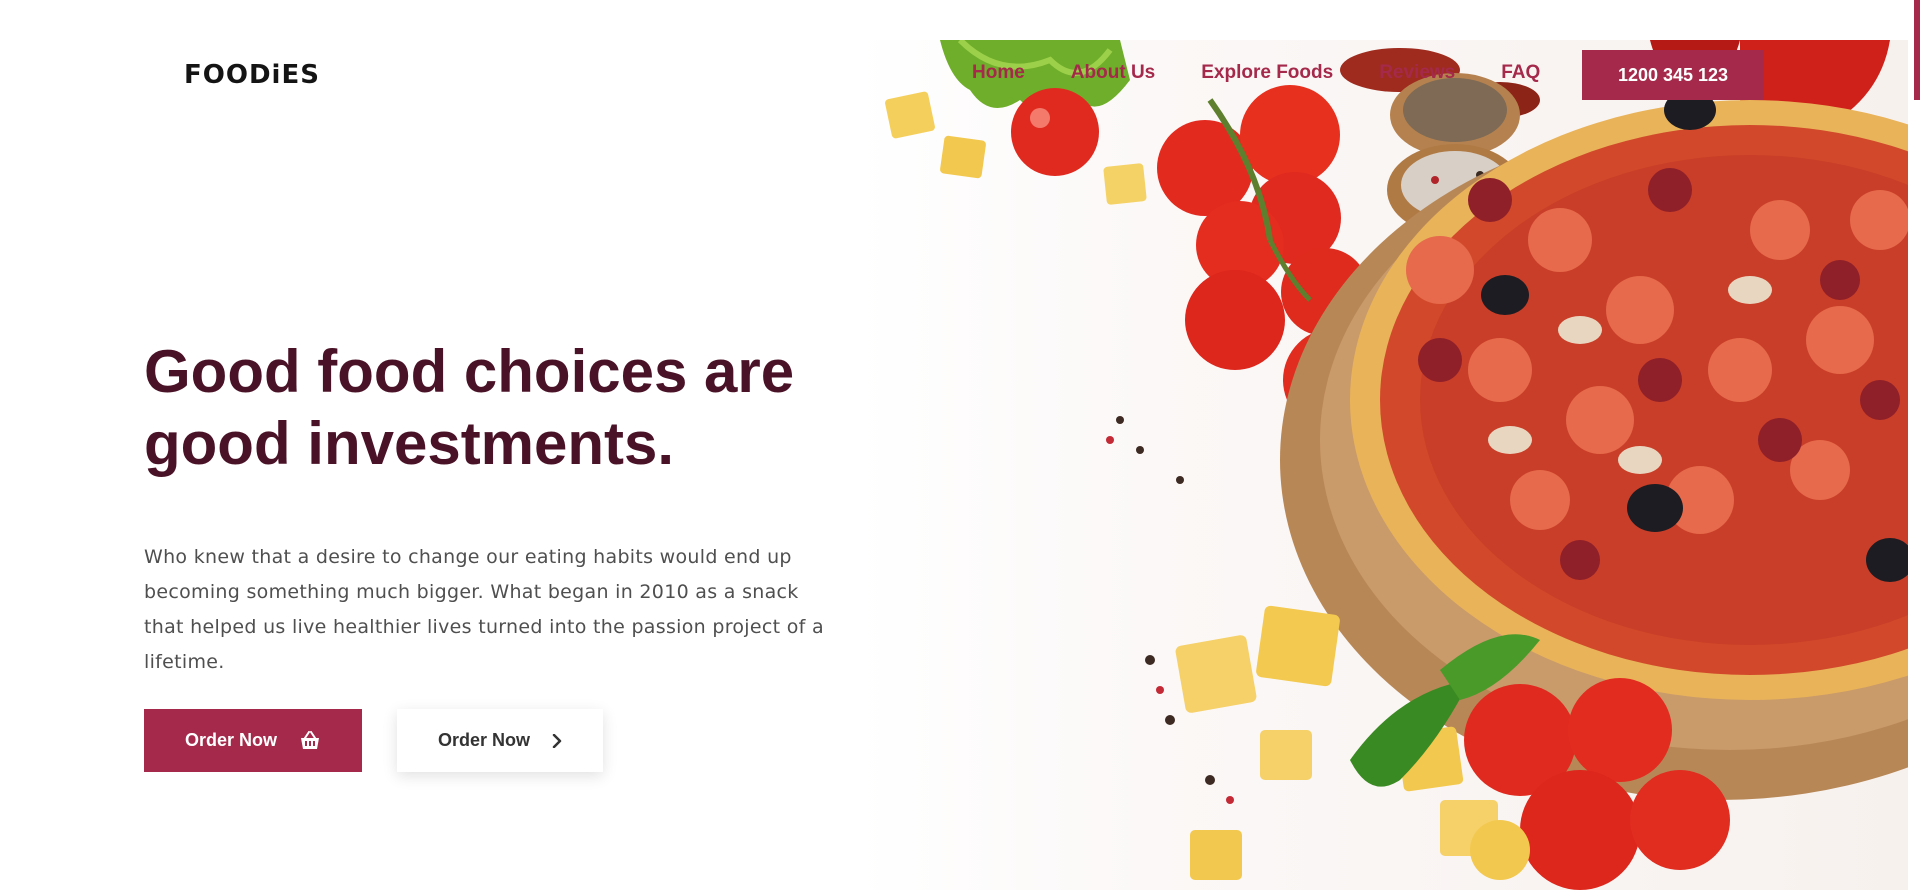 The width and height of the screenshot is (1920, 890). What do you see at coordinates (1417, 73) in the screenshot?
I see `nav-item-reviews: Reviews` at bounding box center [1417, 73].